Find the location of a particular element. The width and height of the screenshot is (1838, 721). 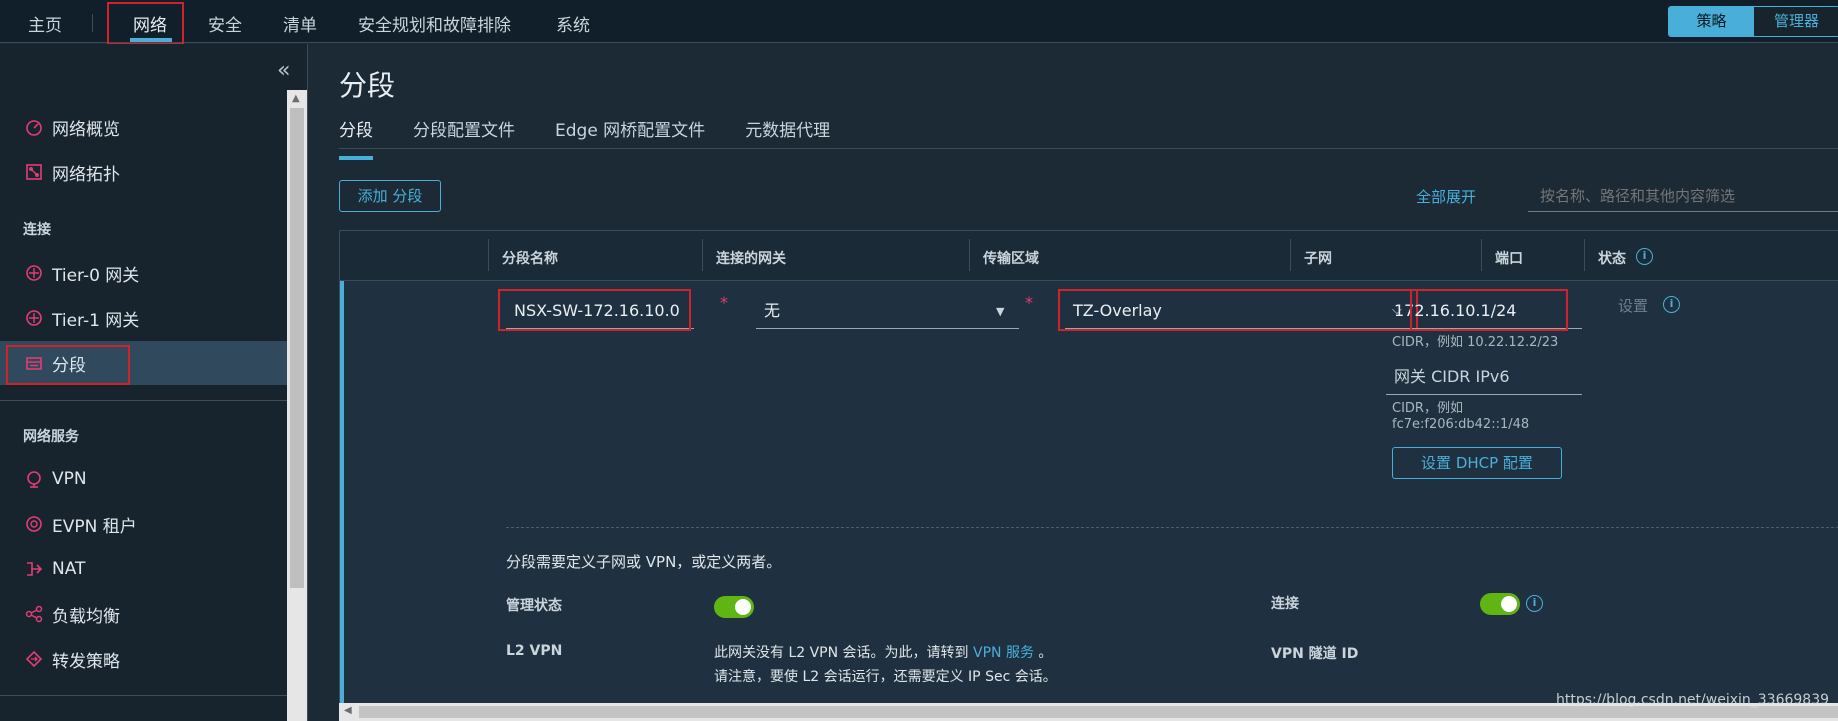

nav-home: 主页 is located at coordinates (45, 23).